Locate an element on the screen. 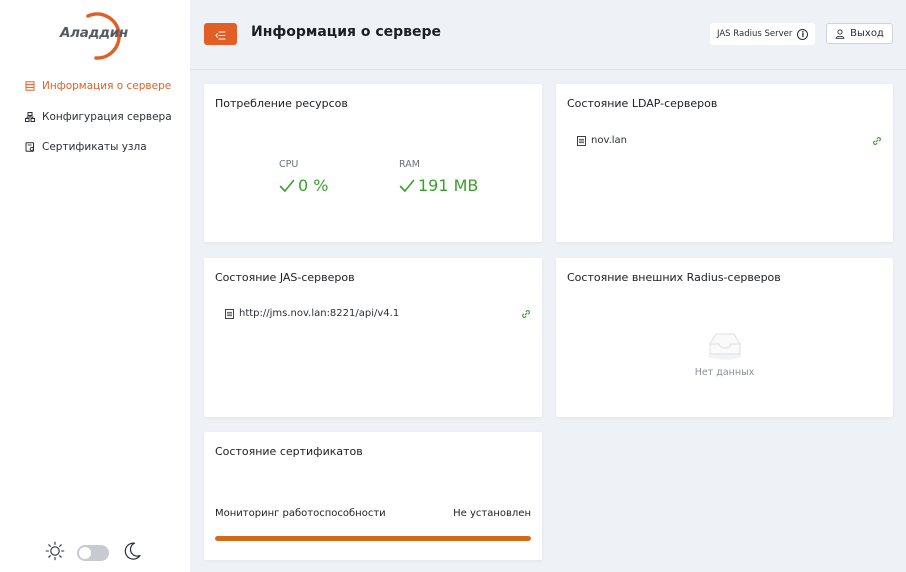 The height and width of the screenshot is (572, 906). certificate-icon is located at coordinates (30, 147).